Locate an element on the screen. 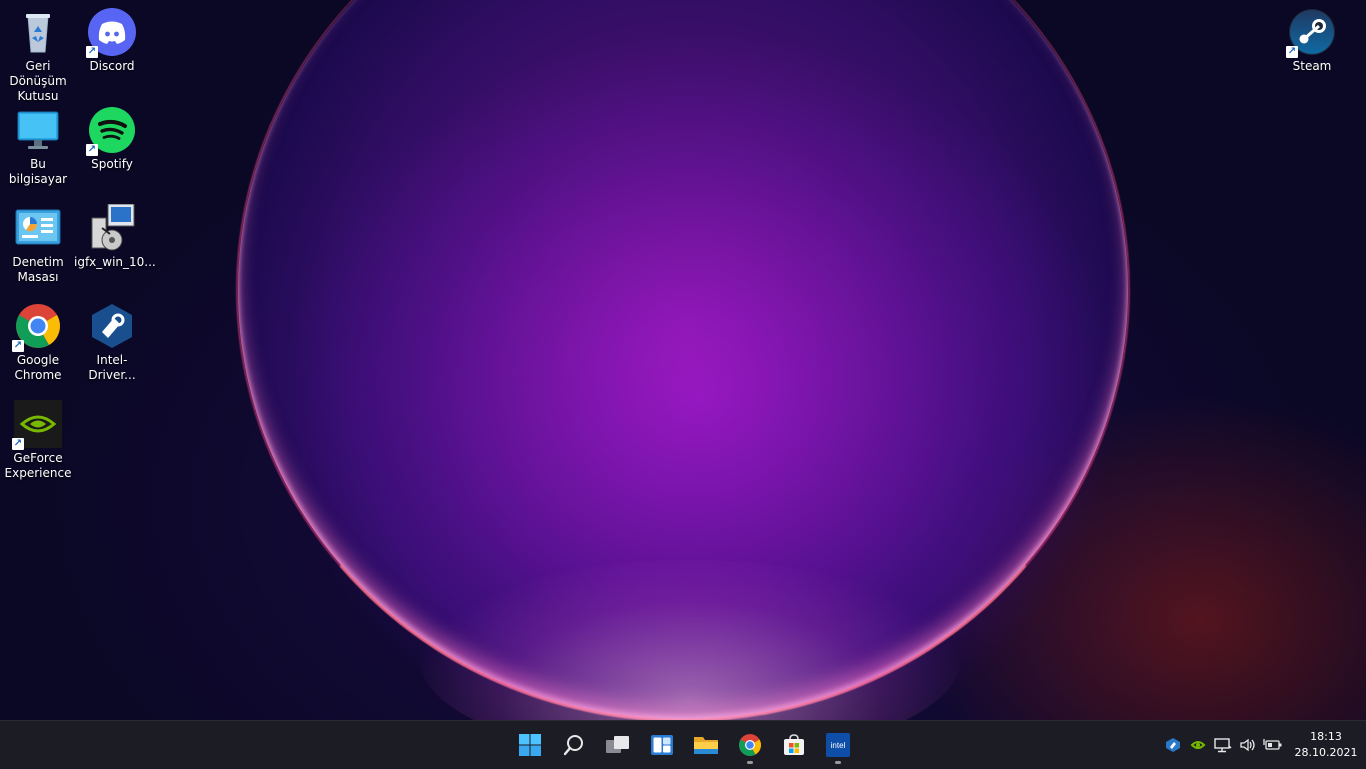 The height and width of the screenshot is (769, 1366). chrome-taskbar-button is located at coordinates (750, 745).